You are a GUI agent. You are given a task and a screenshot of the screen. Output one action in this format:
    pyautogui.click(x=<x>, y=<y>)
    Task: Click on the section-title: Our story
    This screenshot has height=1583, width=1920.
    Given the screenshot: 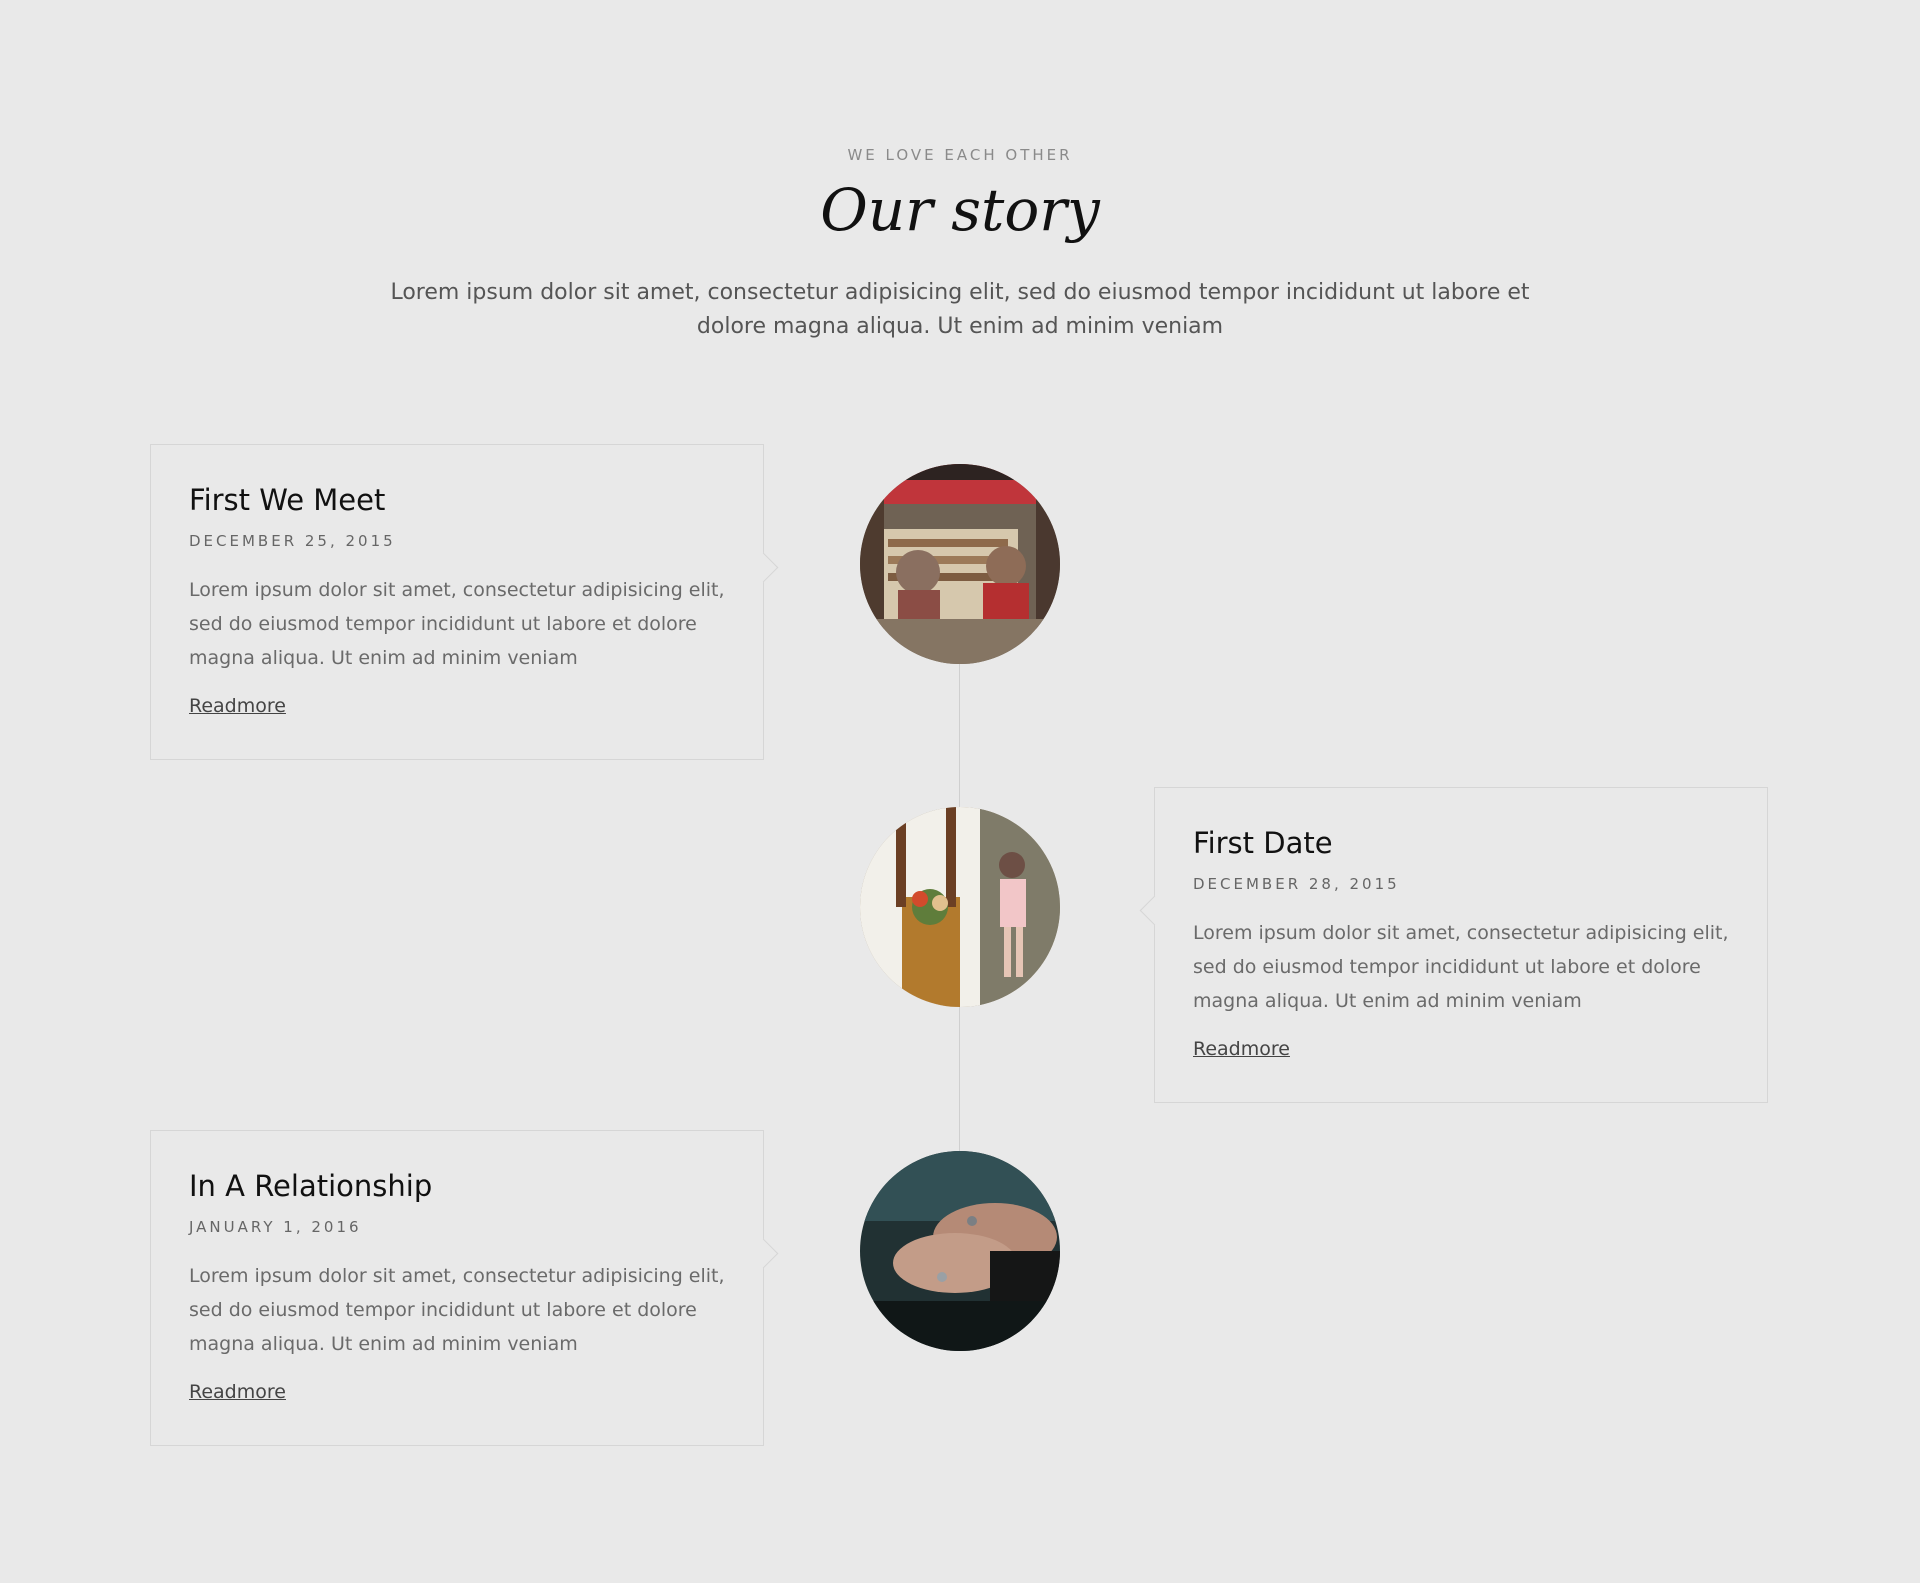 What is the action you would take?
    pyautogui.click(x=960, y=210)
    